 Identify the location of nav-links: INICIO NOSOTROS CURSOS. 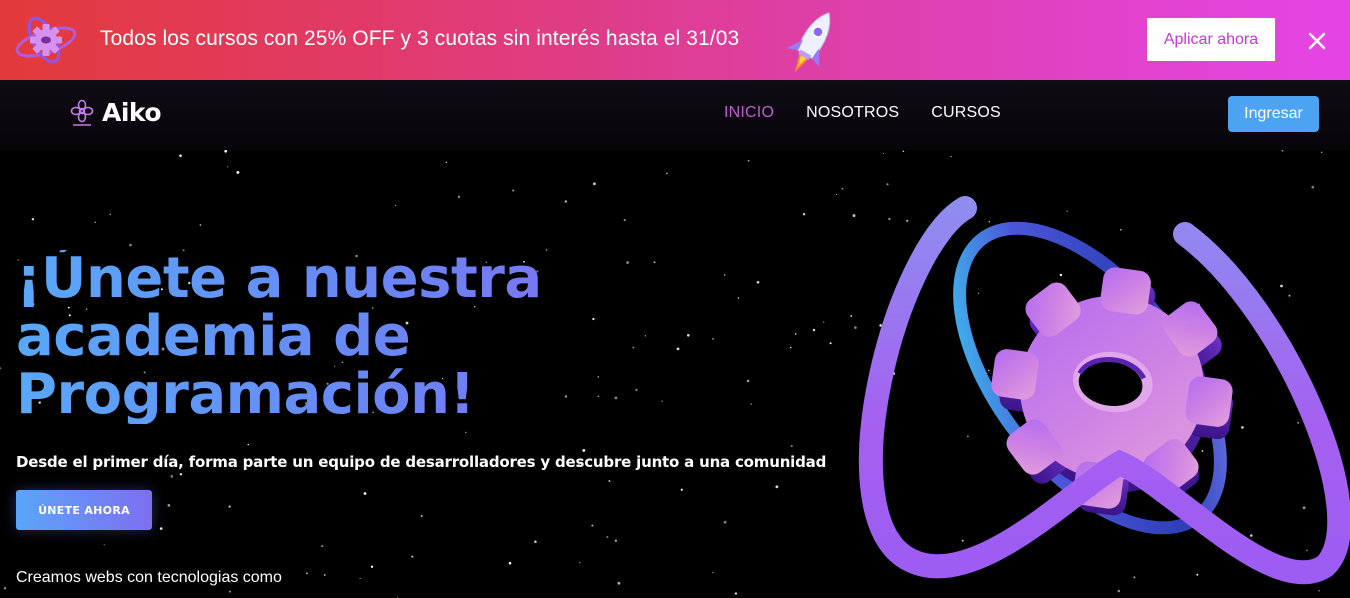
(862, 113).